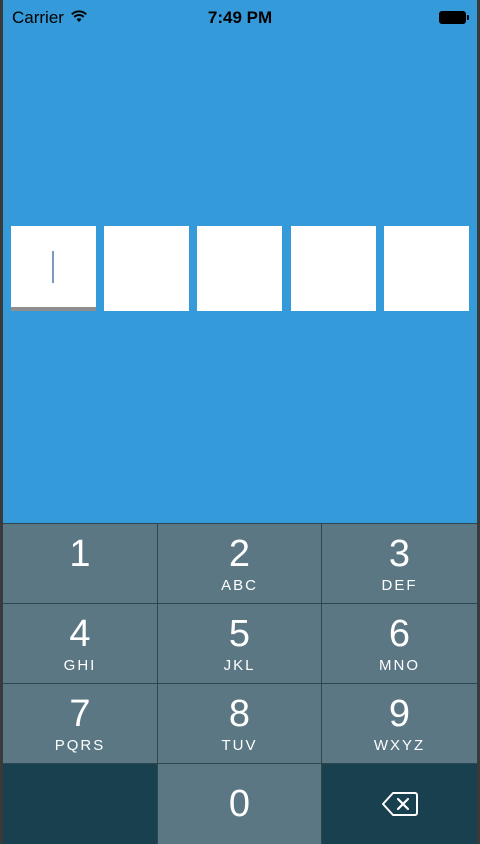 Image resolution: width=480 pixels, height=844 pixels. I want to click on key-5: 5 JKL, so click(239, 643).